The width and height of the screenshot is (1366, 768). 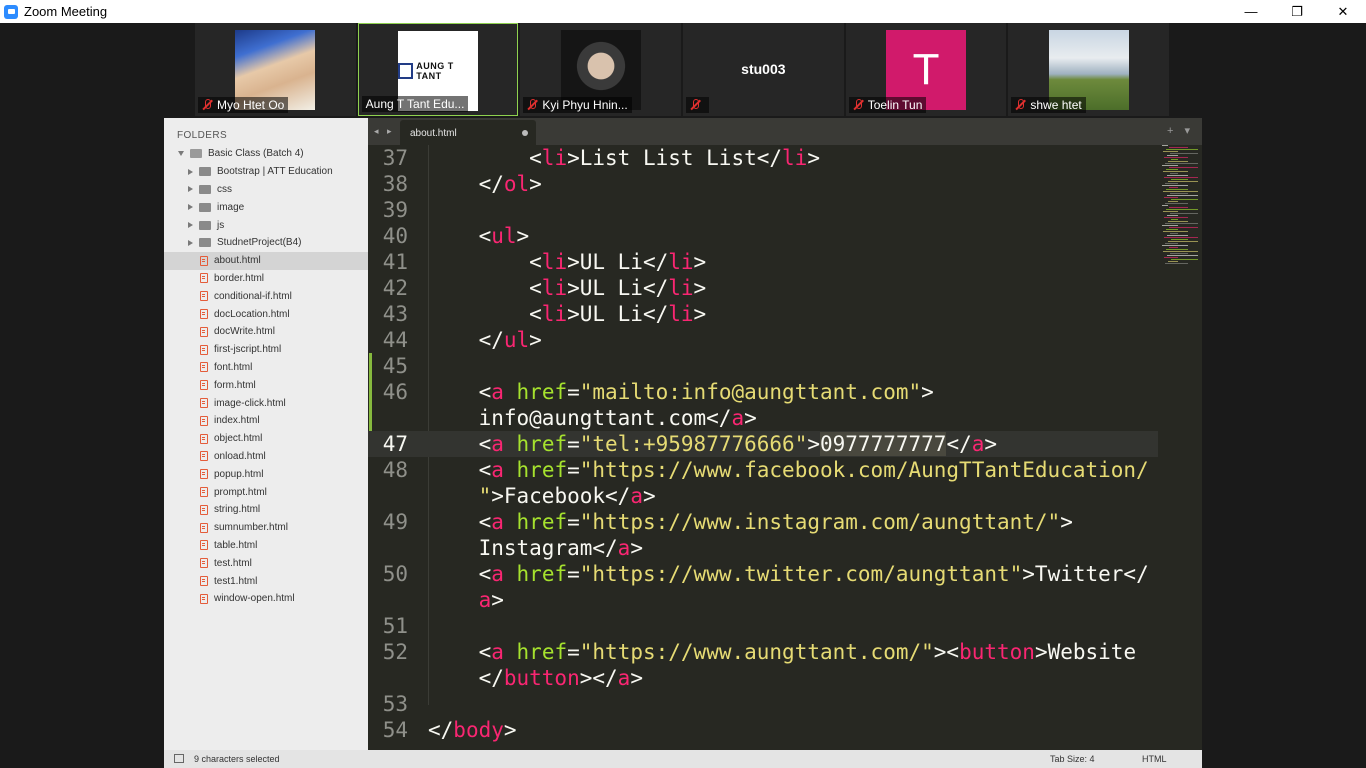 I want to click on tab-about-html: about.html, so click(x=468, y=132).